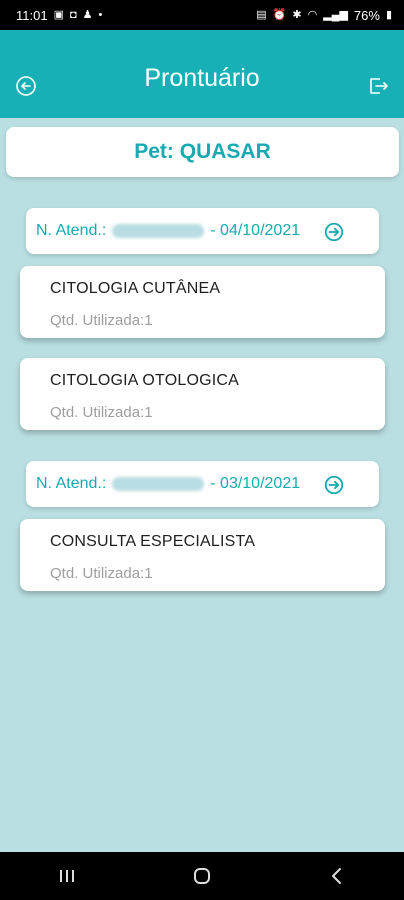 This screenshot has height=900, width=404. What do you see at coordinates (312, 14) in the screenshot?
I see `wifi-icon: ◠` at bounding box center [312, 14].